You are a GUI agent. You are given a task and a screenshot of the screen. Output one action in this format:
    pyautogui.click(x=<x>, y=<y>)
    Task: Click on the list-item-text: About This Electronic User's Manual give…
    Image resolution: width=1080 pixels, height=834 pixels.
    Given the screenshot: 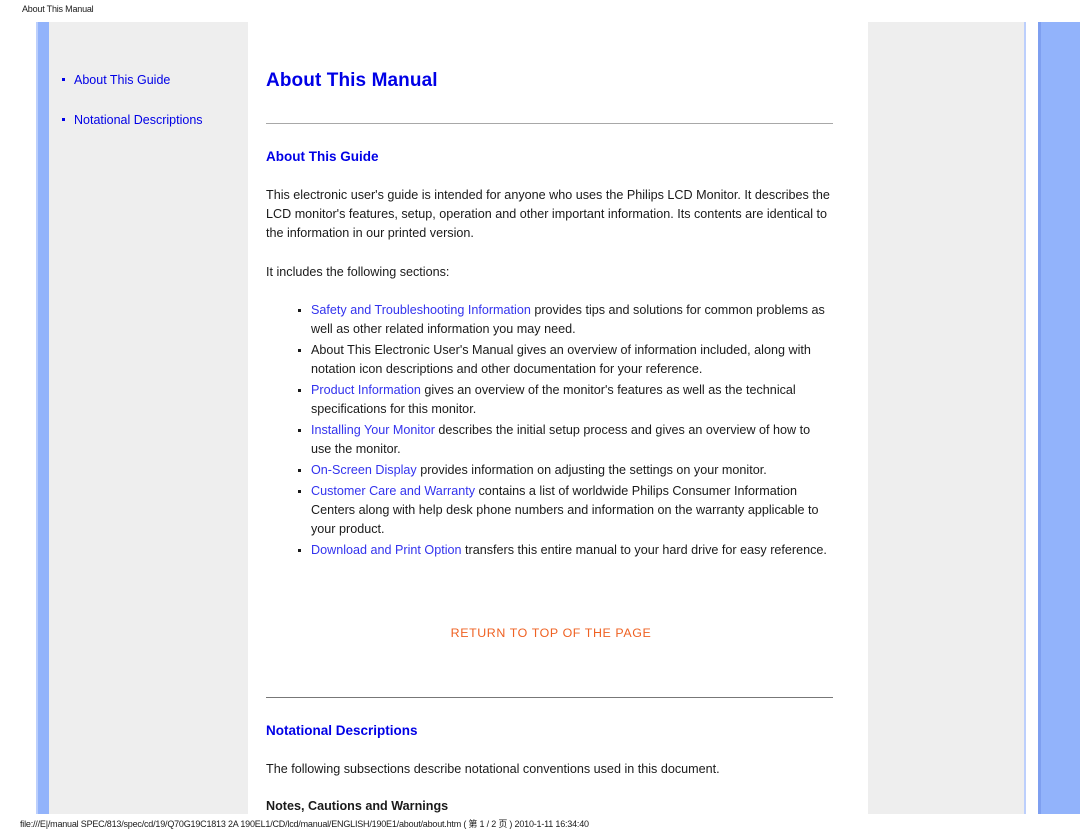 What is the action you would take?
    pyautogui.click(x=561, y=359)
    